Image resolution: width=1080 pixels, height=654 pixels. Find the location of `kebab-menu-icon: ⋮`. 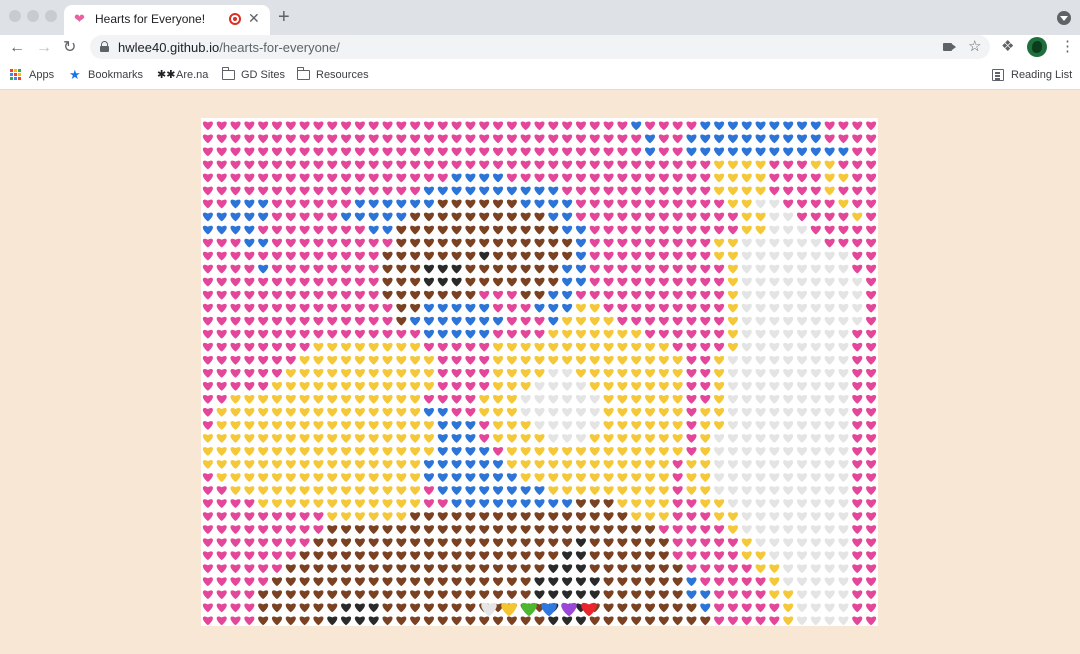

kebab-menu-icon: ⋮ is located at coordinates (1067, 47).